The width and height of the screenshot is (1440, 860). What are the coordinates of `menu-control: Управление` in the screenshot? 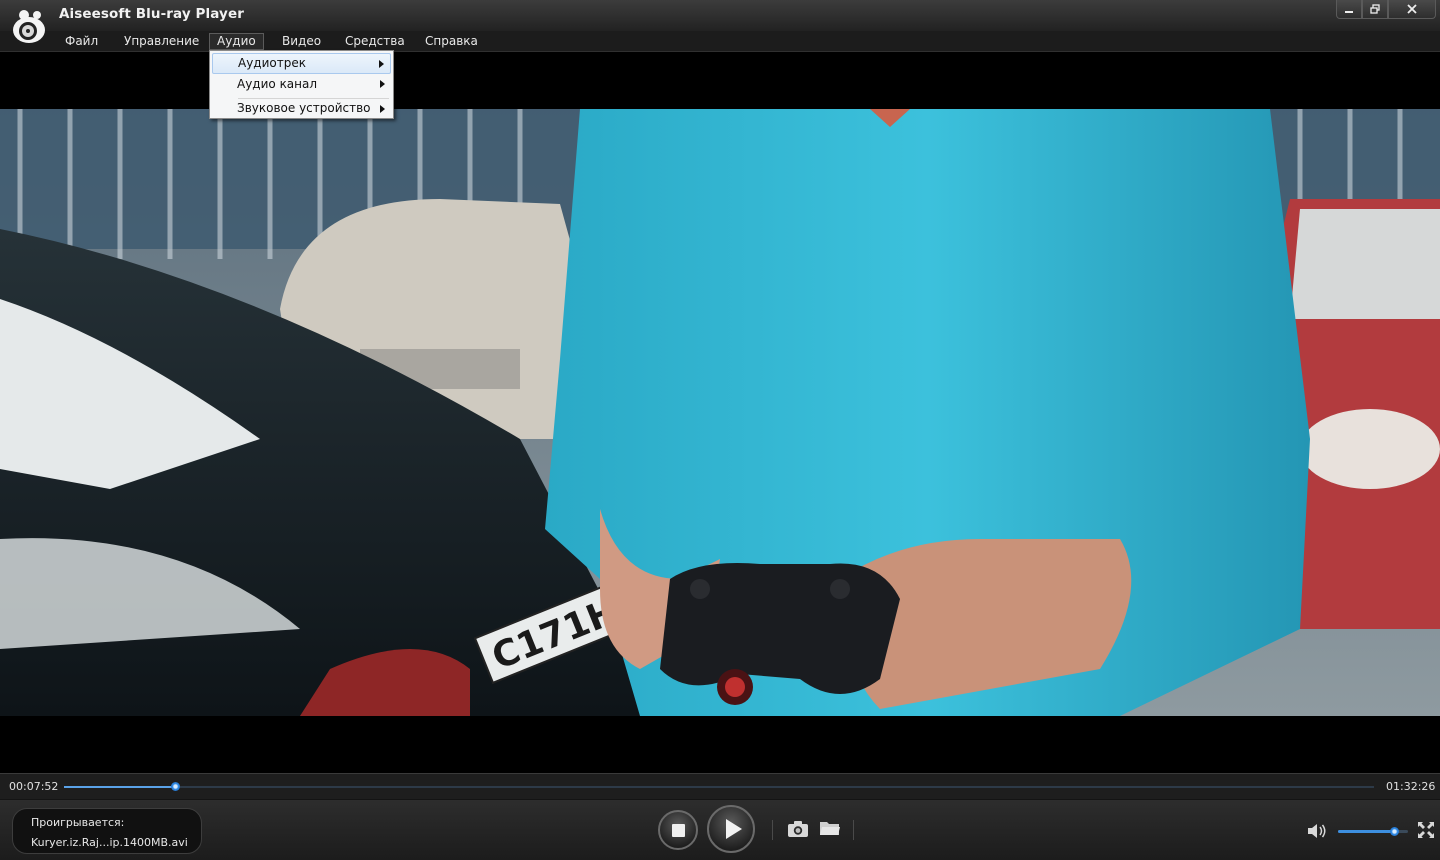 It's located at (161, 41).